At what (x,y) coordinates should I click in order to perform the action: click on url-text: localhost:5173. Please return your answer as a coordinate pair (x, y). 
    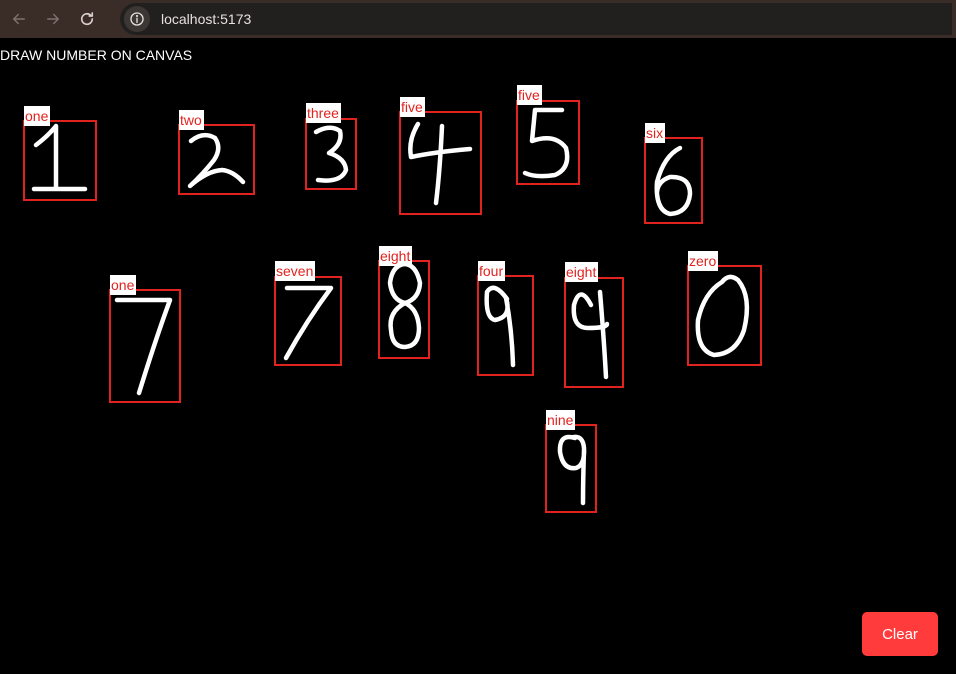
    Looking at the image, I should click on (206, 19).